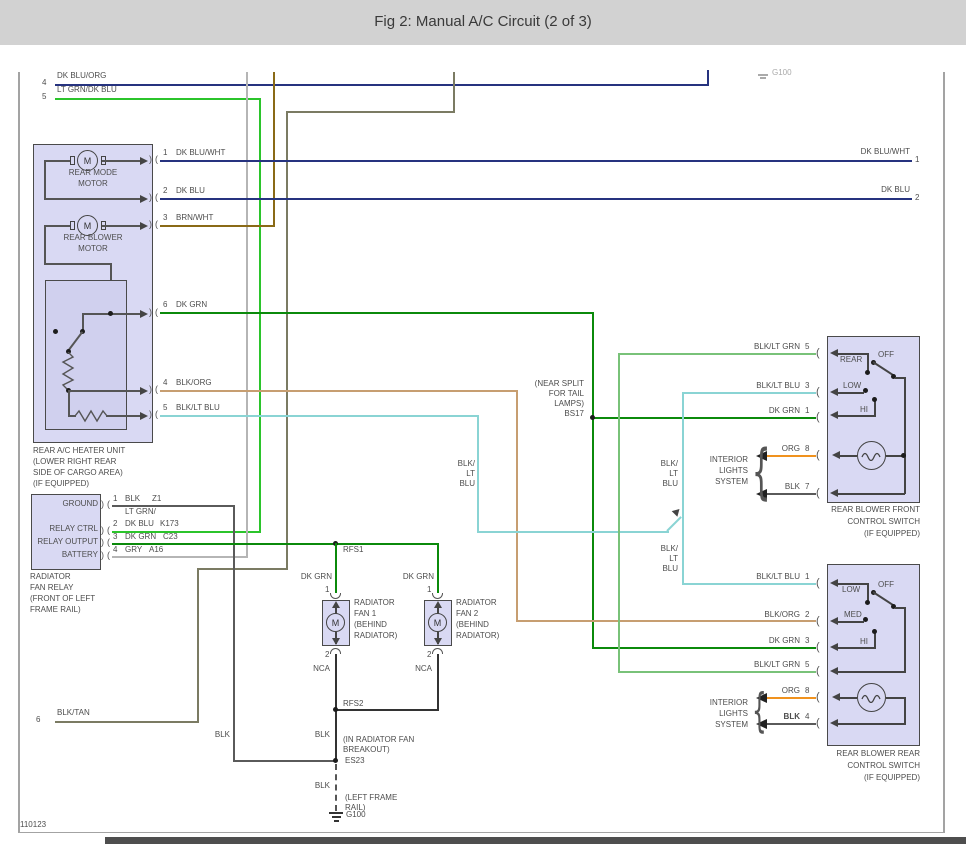 Image resolution: width=966 pixels, height=853 pixels. What do you see at coordinates (190, 190) in the screenshot?
I see `heater-pin-label: DK BLU` at bounding box center [190, 190].